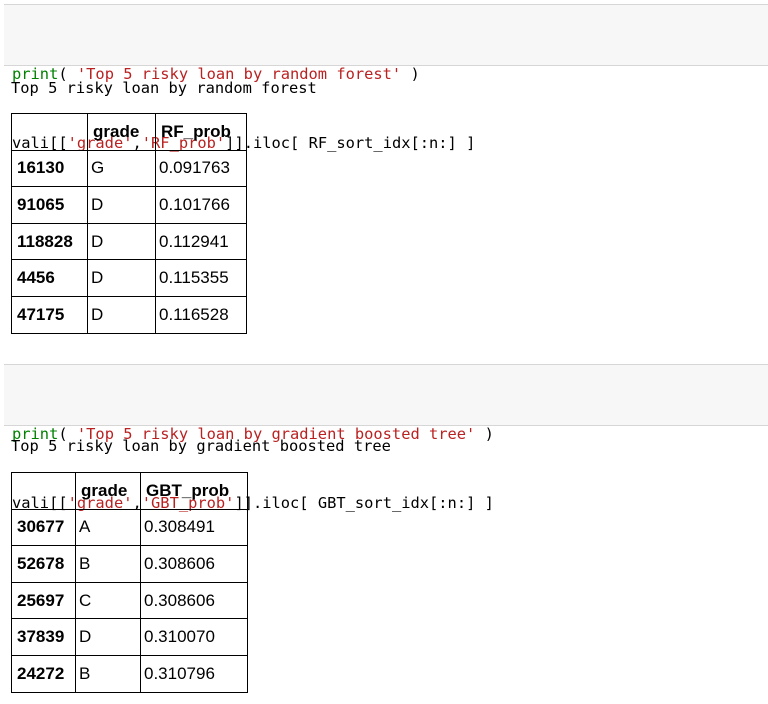 Image resolution: width=768 pixels, height=704 pixels. What do you see at coordinates (364, 503) in the screenshot?
I see `code-token: ]].iloc[ GBT_sort_idx[:n:] ]` at bounding box center [364, 503].